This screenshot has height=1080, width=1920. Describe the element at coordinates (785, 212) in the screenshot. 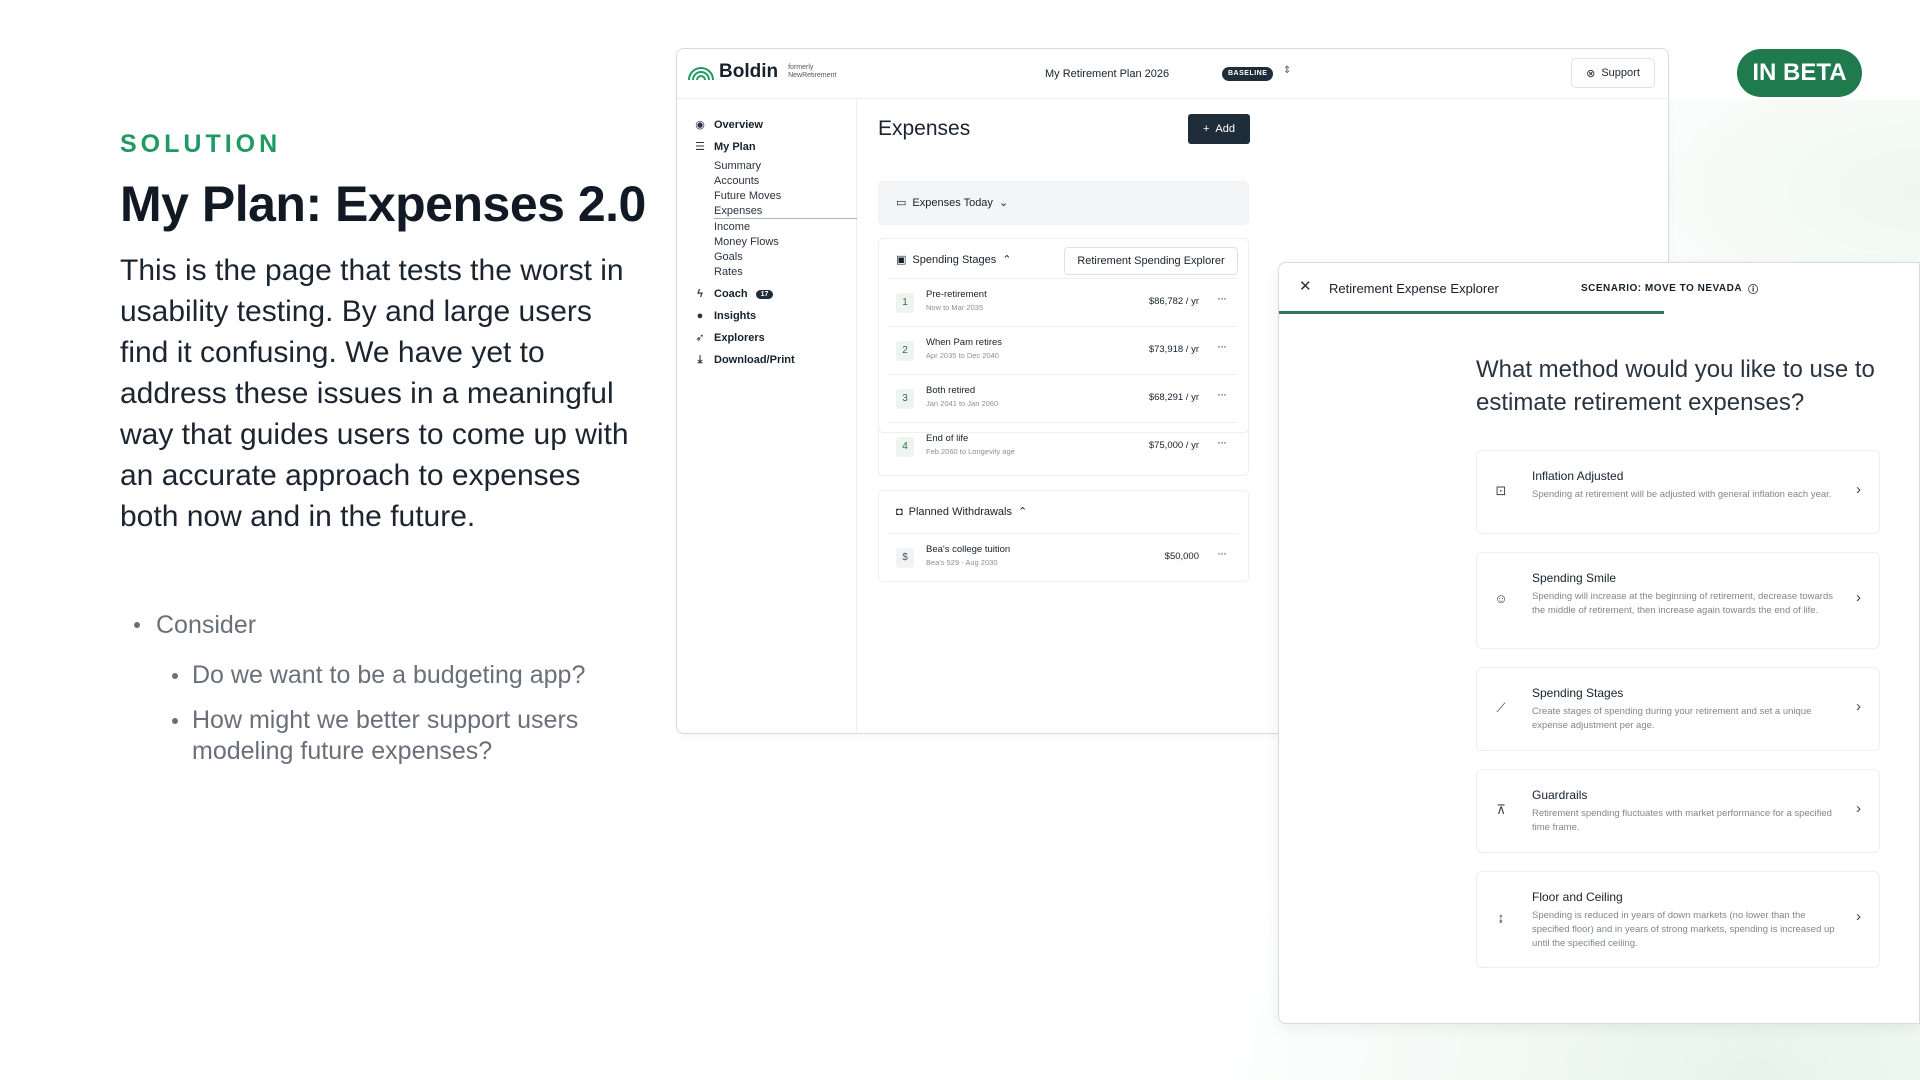

I see `nav-expenses: Expenses` at that location.